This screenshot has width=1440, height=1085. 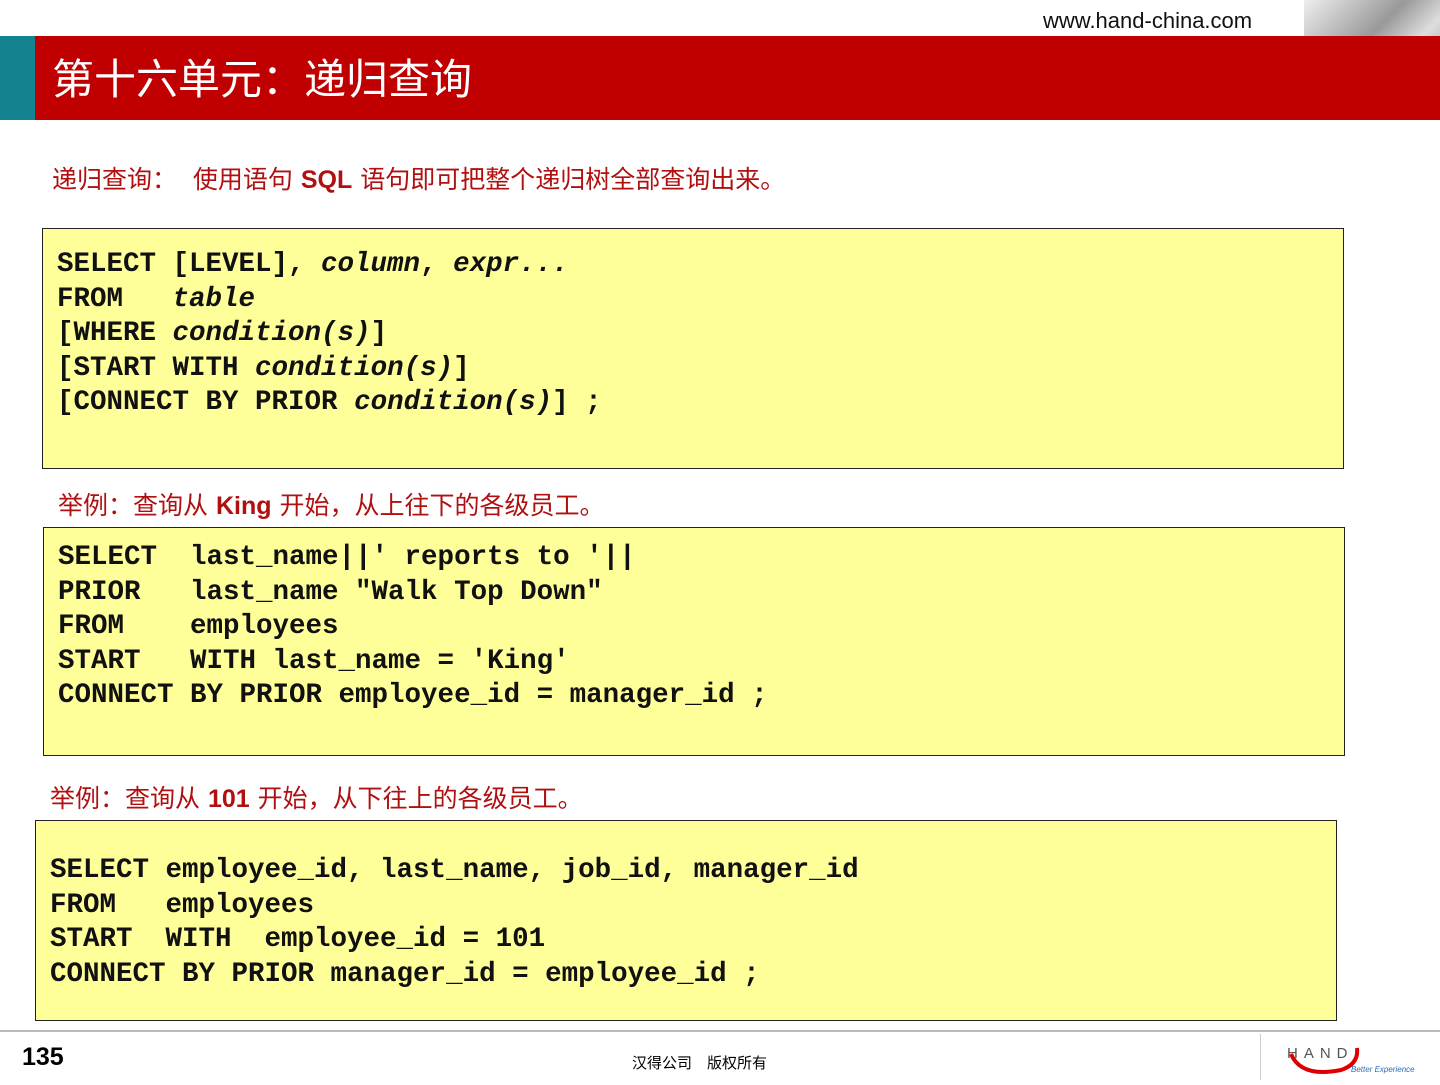 What do you see at coordinates (17, 78) in the screenshot?
I see `header-accent-bar` at bounding box center [17, 78].